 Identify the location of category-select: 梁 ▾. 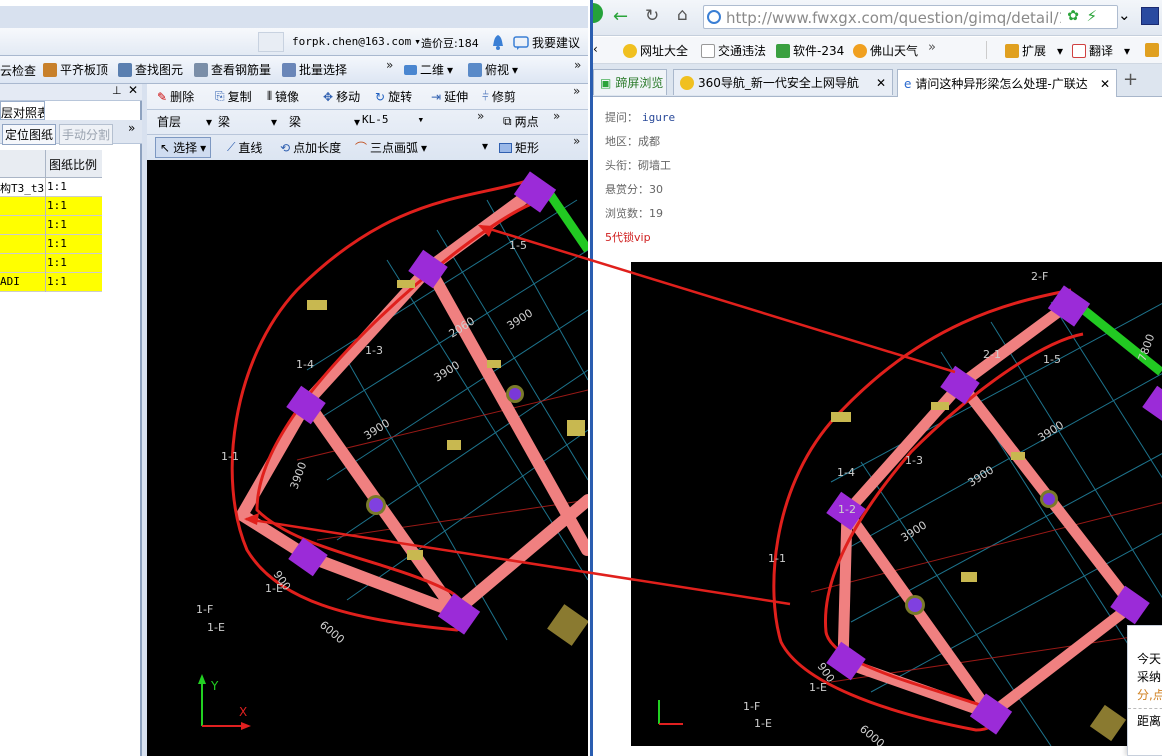
(247, 121).